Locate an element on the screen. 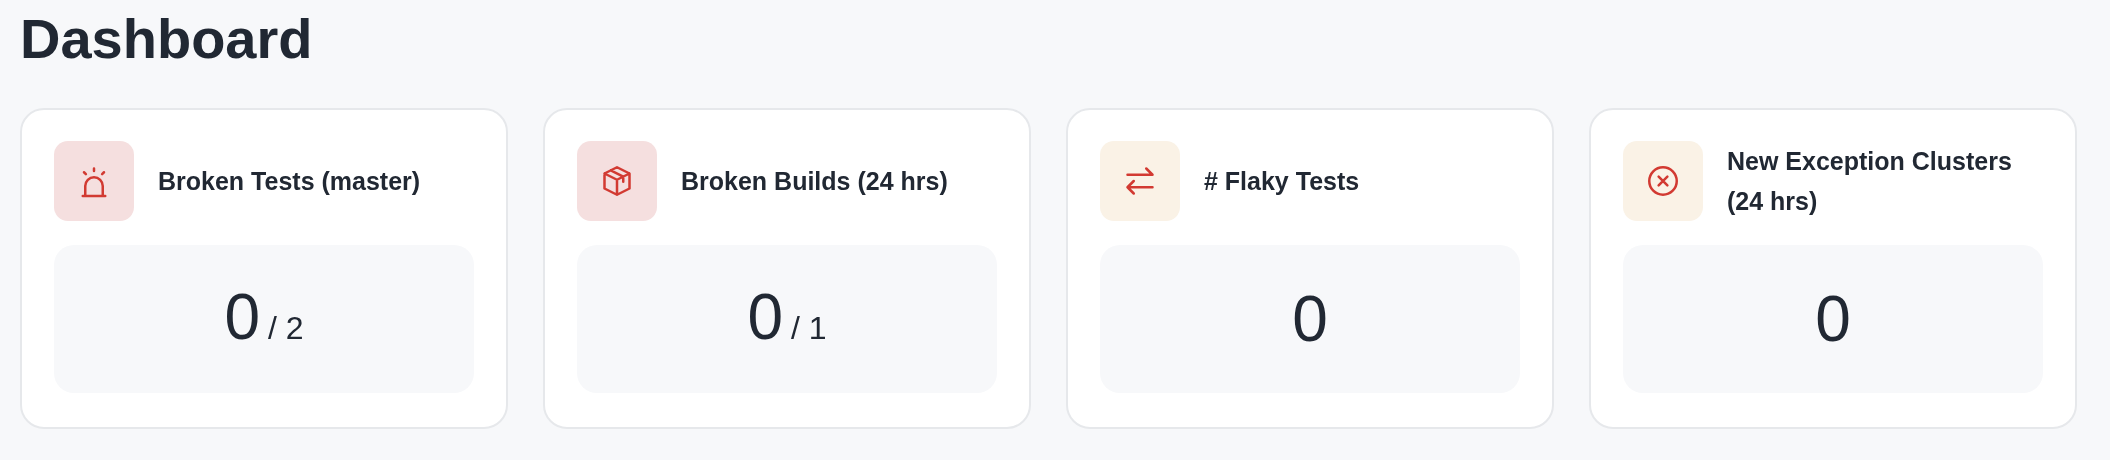  card-title: Broken Builds (24 hrs) is located at coordinates (814, 181).